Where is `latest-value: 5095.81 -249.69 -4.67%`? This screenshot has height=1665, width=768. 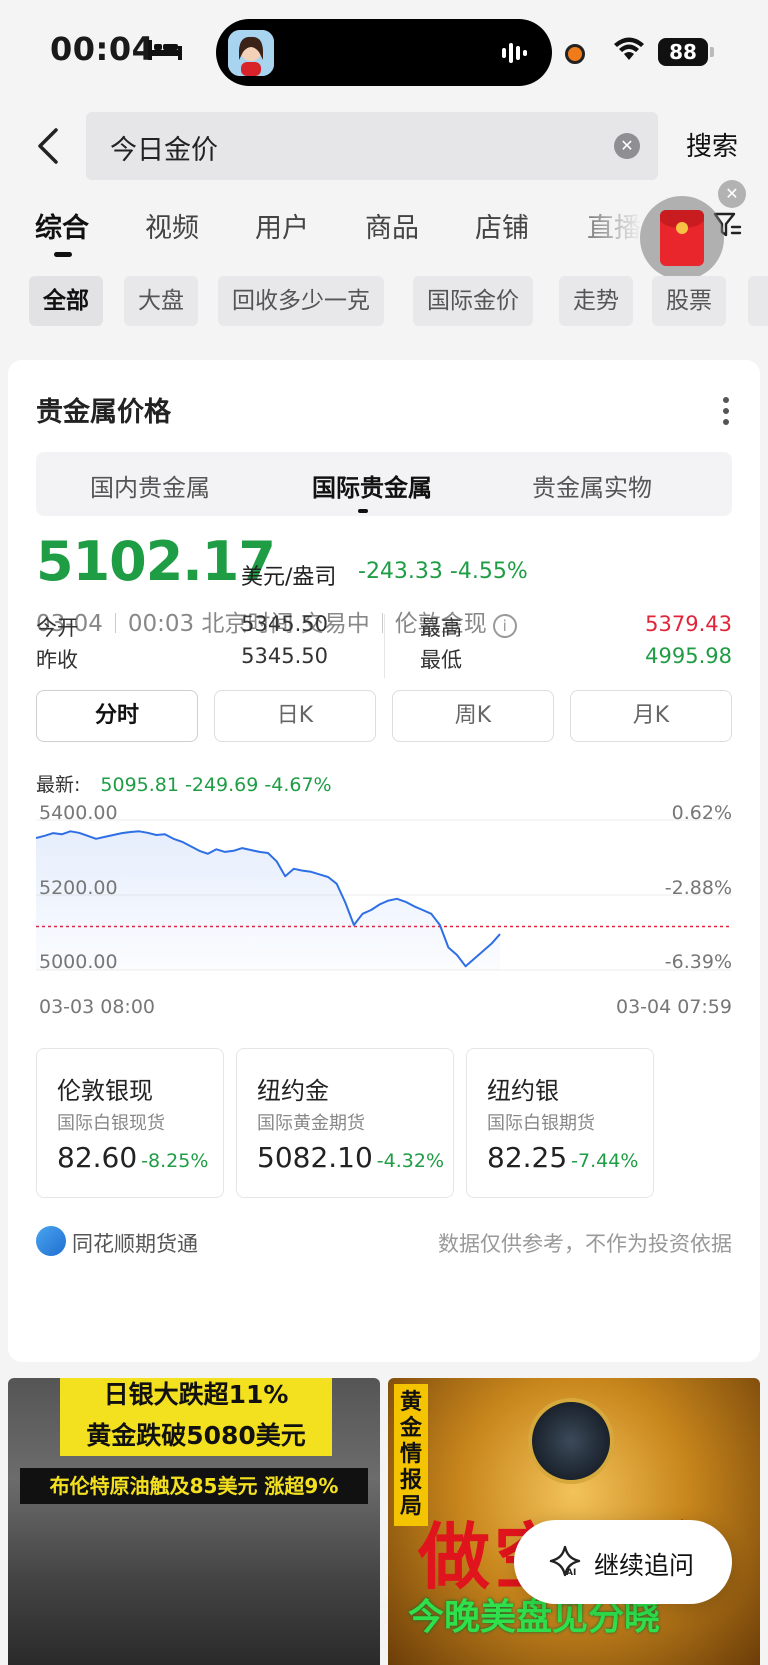 latest-value: 5095.81 -249.69 -4.67% is located at coordinates (216, 785).